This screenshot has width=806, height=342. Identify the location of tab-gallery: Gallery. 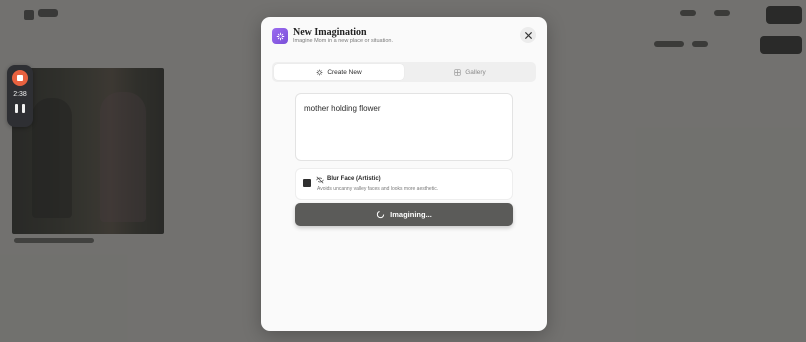
(470, 72).